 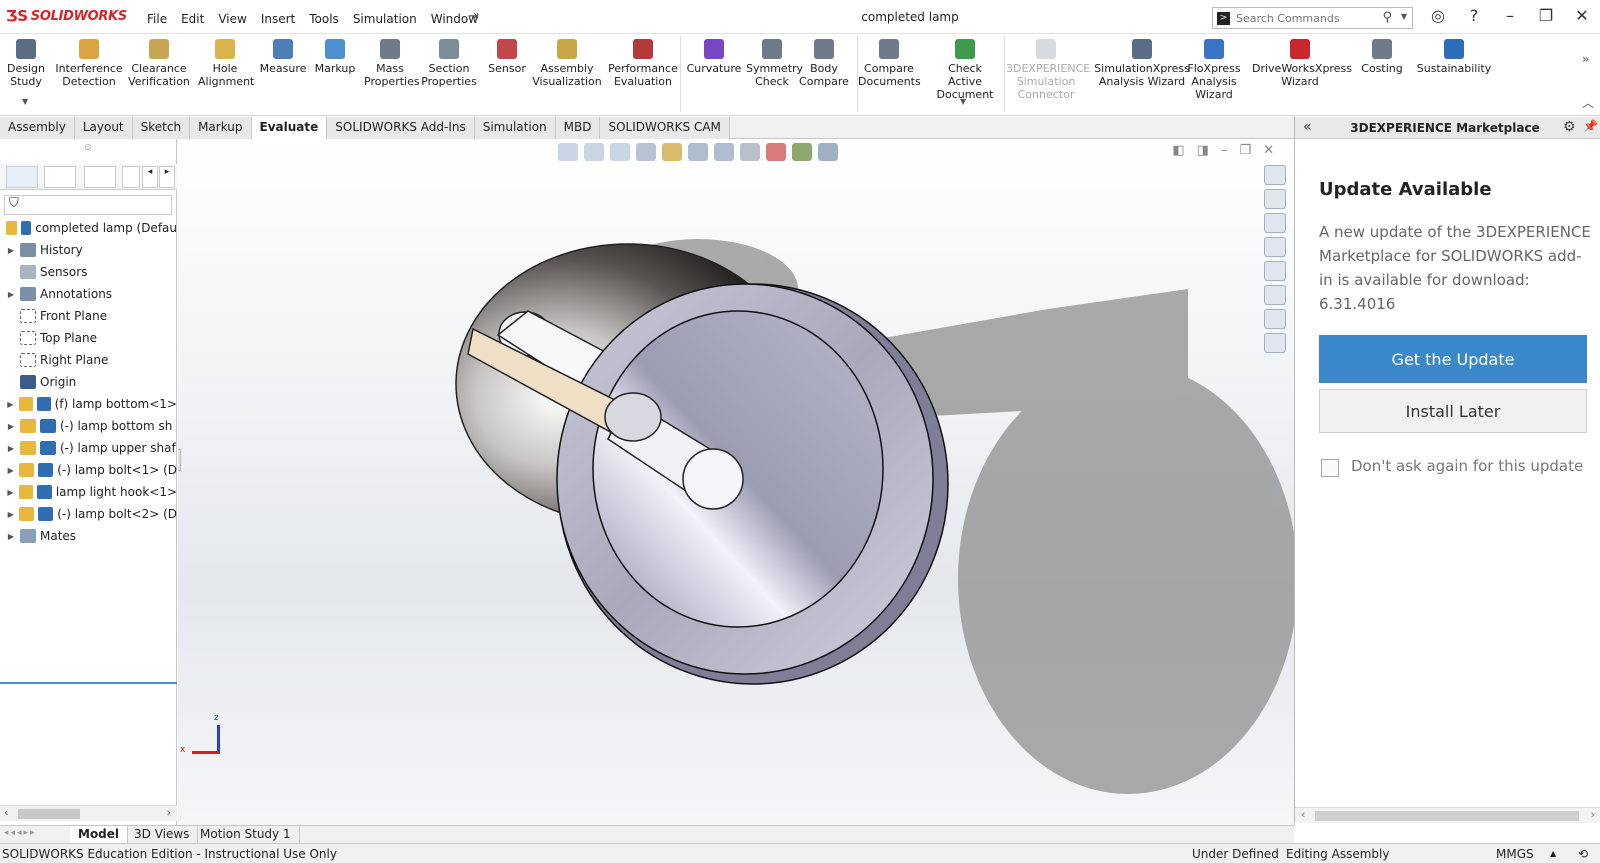 I want to click on sustainability-button: Sustainability, so click(x=1454, y=57).